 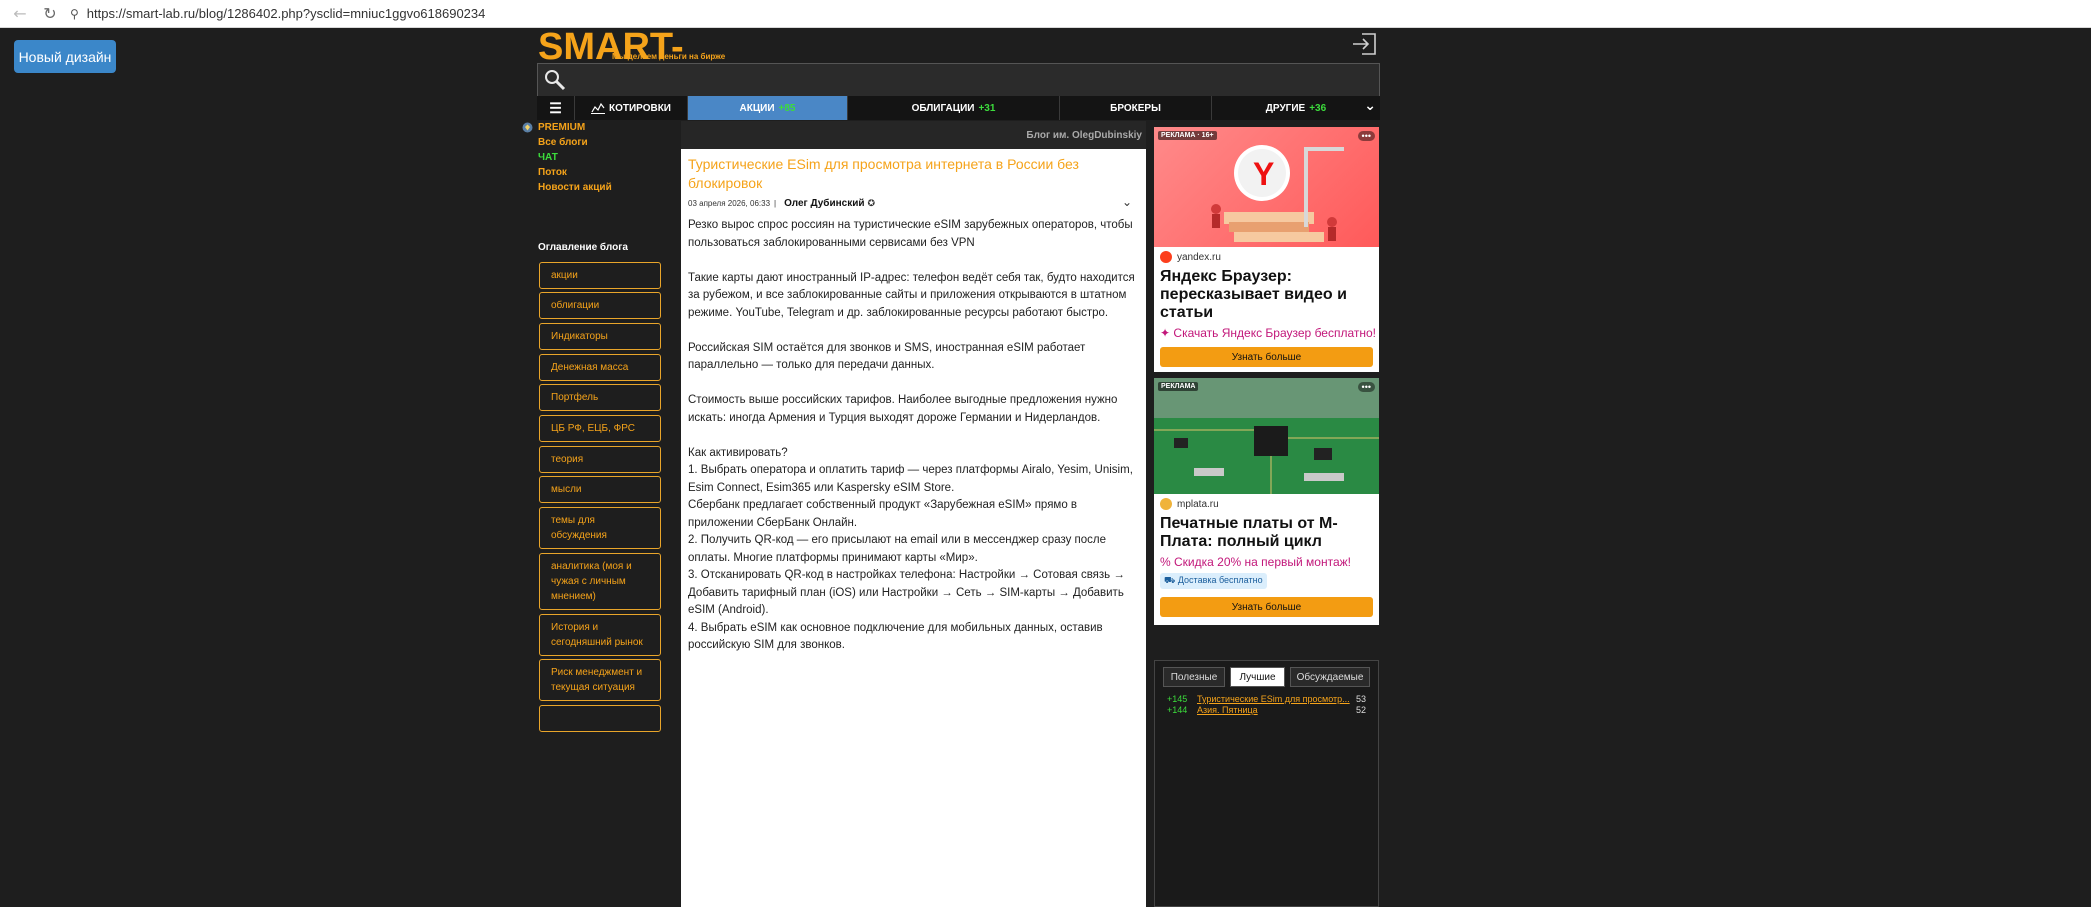 I want to click on ad-domain-text: yandex.ru, so click(x=1199, y=257).